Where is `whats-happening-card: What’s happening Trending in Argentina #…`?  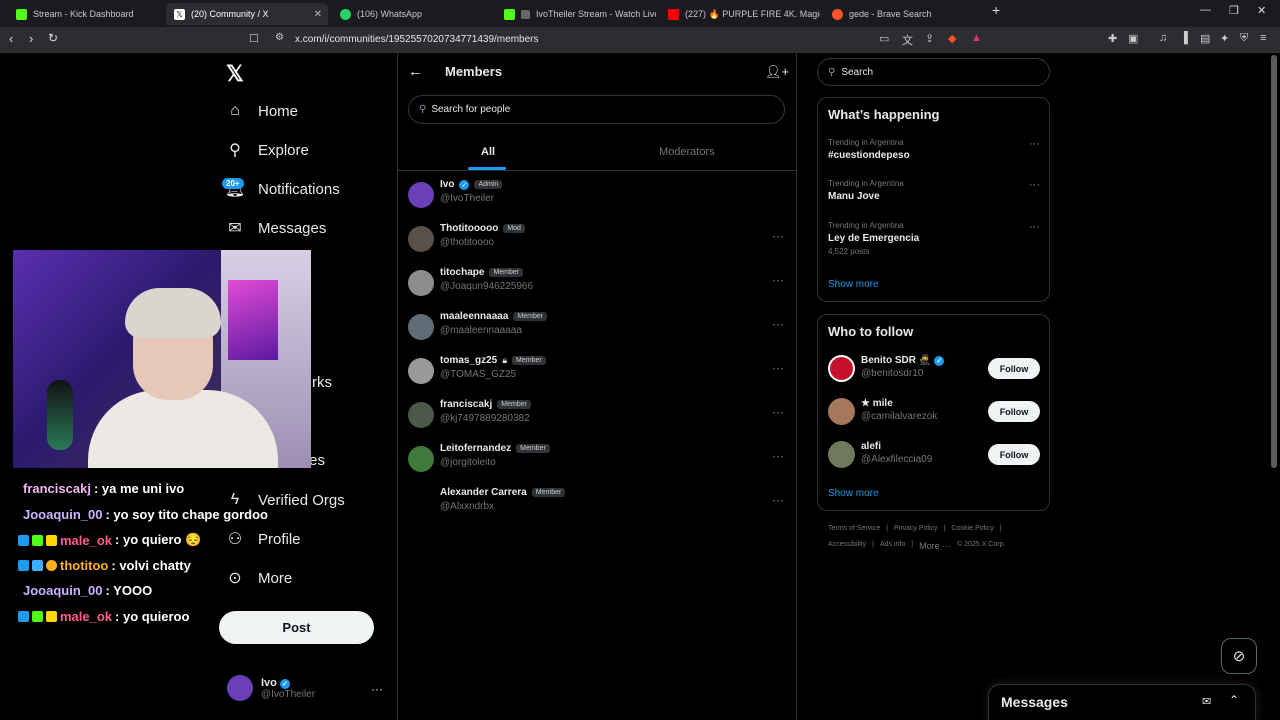 whats-happening-card: What’s happening Trending in Argentina #… is located at coordinates (933, 199).